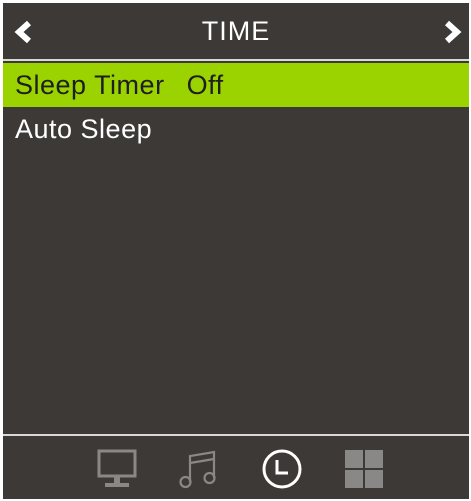  I want to click on menu-item-value: Off, so click(205, 85).